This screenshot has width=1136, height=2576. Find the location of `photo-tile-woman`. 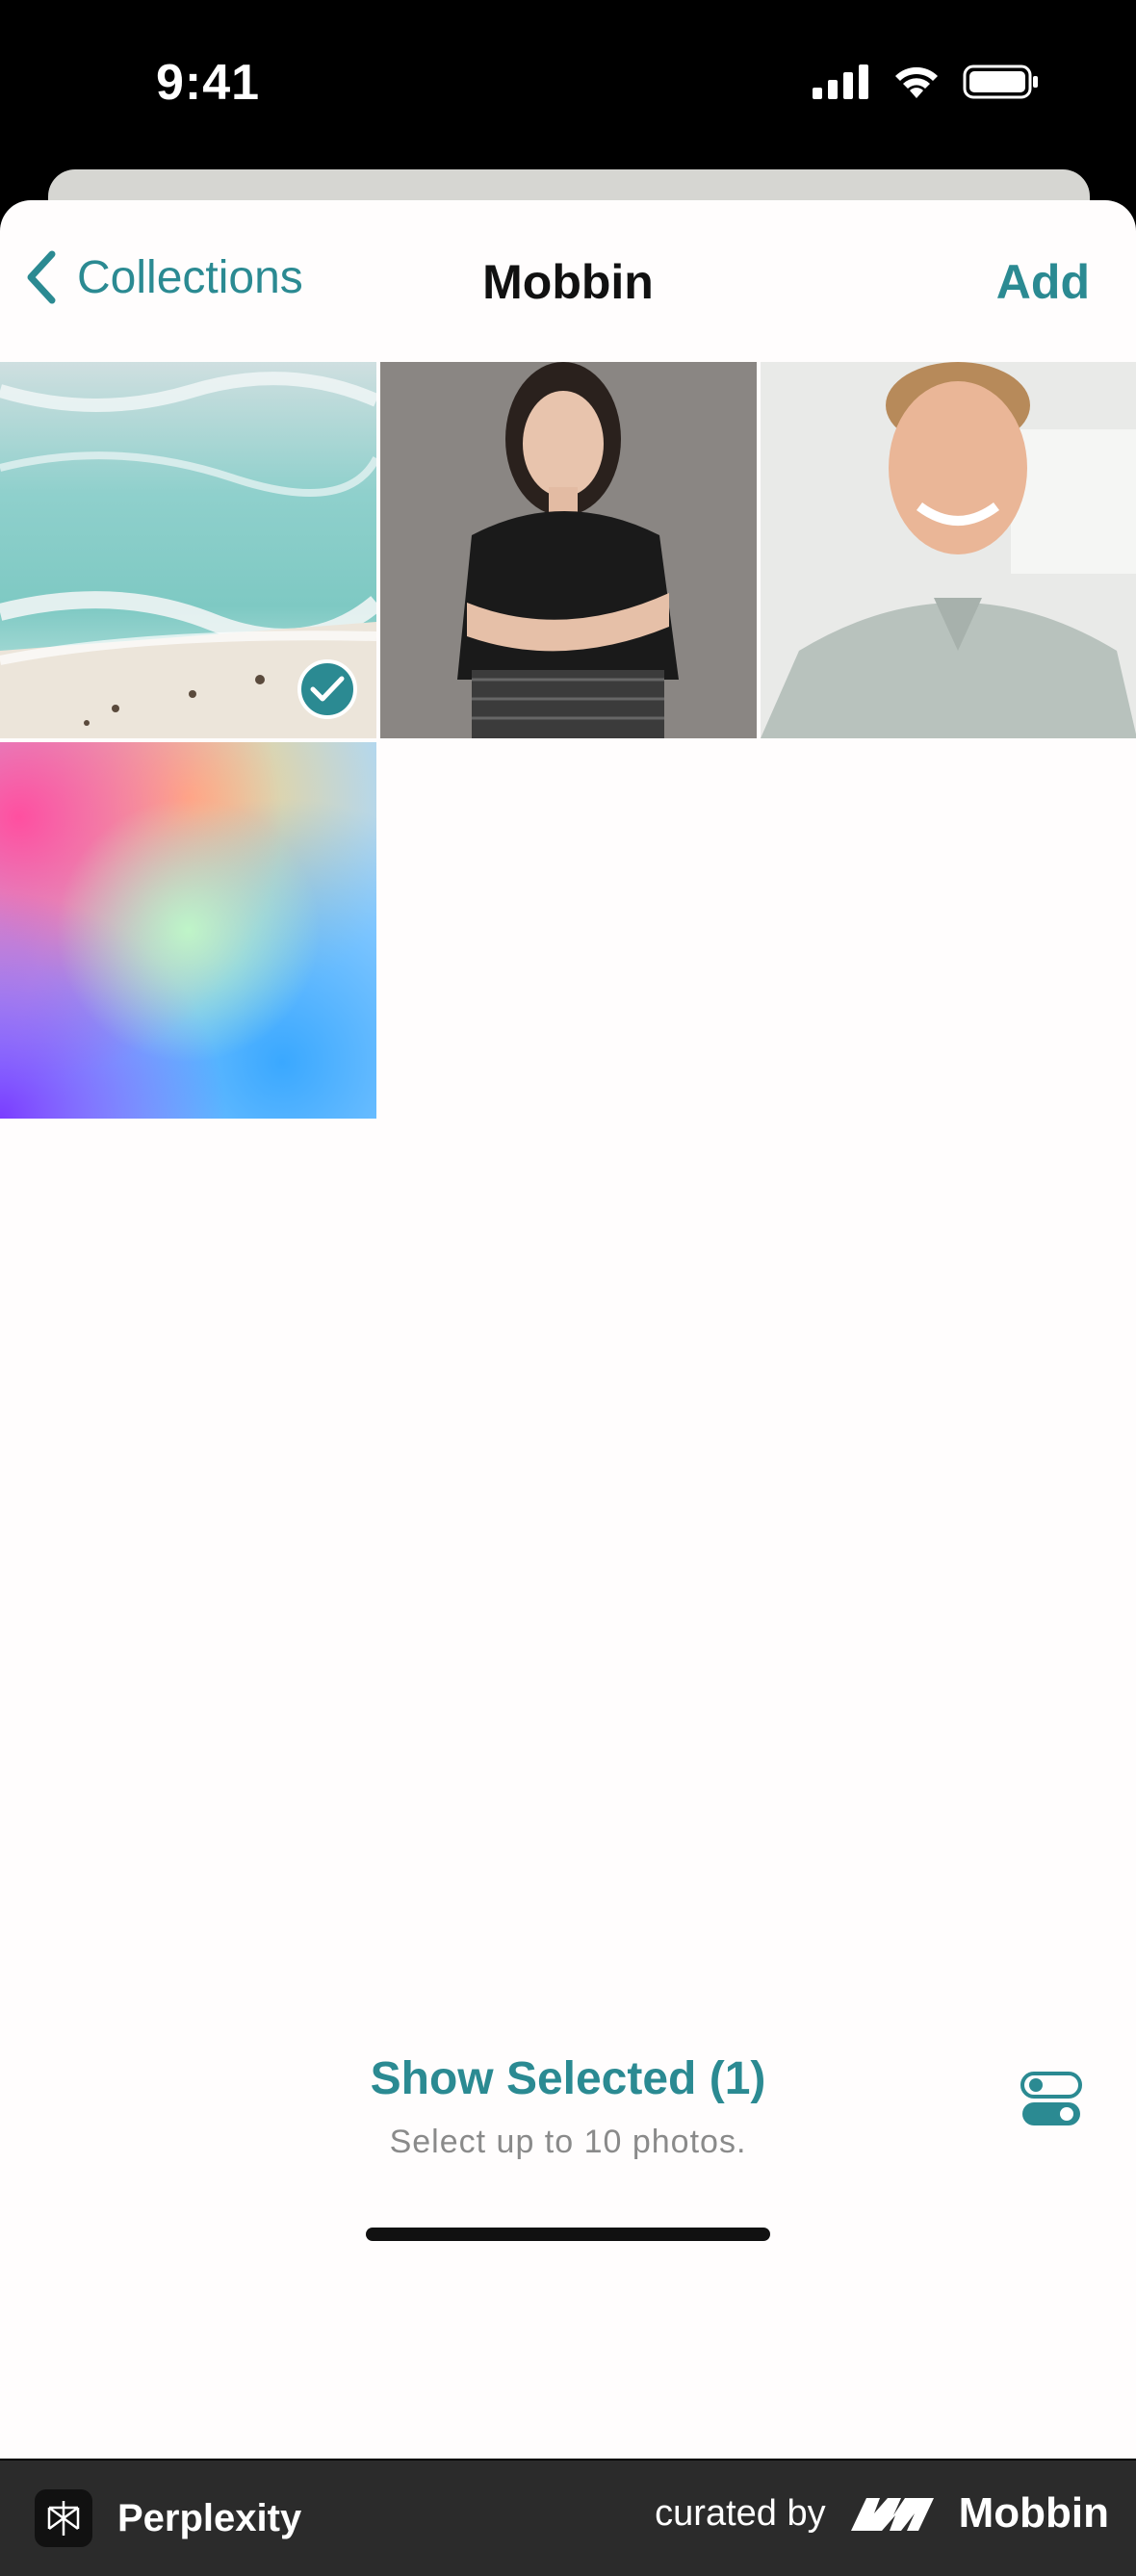

photo-tile-woman is located at coordinates (568, 550).